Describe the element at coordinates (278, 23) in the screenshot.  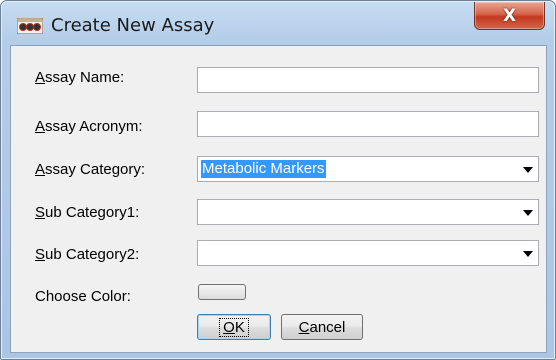
I see `title-bar: Create New Assay X` at that location.